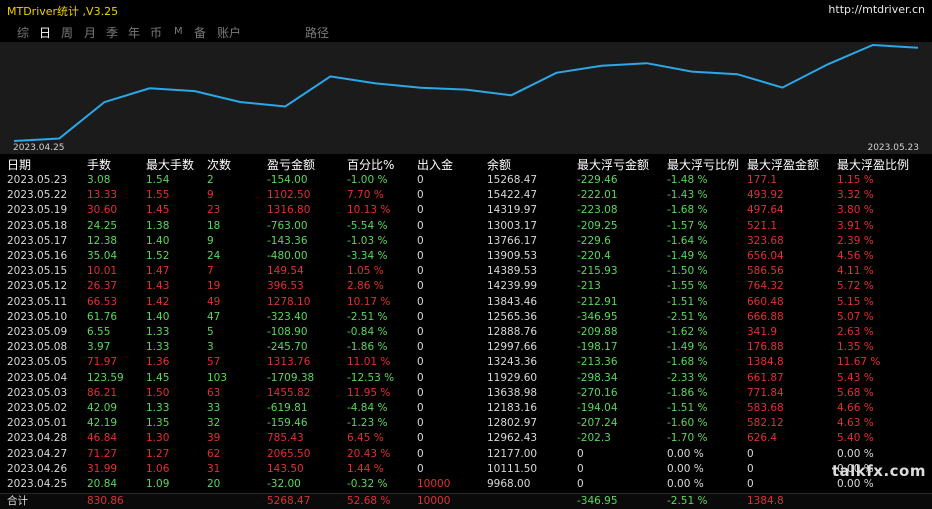 The height and width of the screenshot is (509, 932). What do you see at coordinates (687, 332) in the screenshot?
I see `table-cell: -1.62 %` at bounding box center [687, 332].